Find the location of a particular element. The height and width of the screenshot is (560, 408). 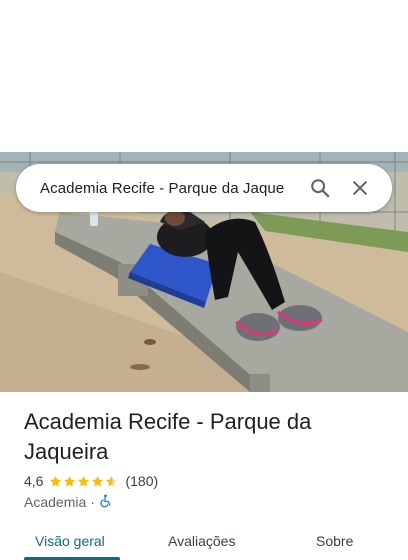

search-bar: Academia Recife - Parque da Jaque is located at coordinates (204, 188).